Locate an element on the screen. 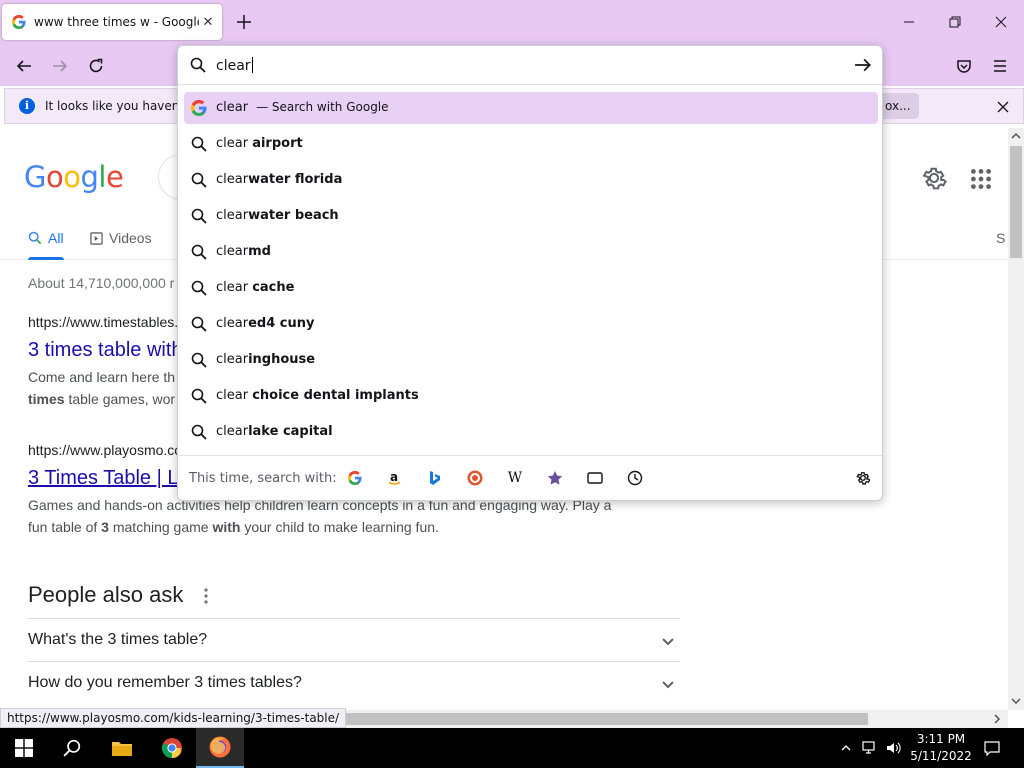 The image size is (1024, 768). suggestion-text: clear airport is located at coordinates (259, 143).